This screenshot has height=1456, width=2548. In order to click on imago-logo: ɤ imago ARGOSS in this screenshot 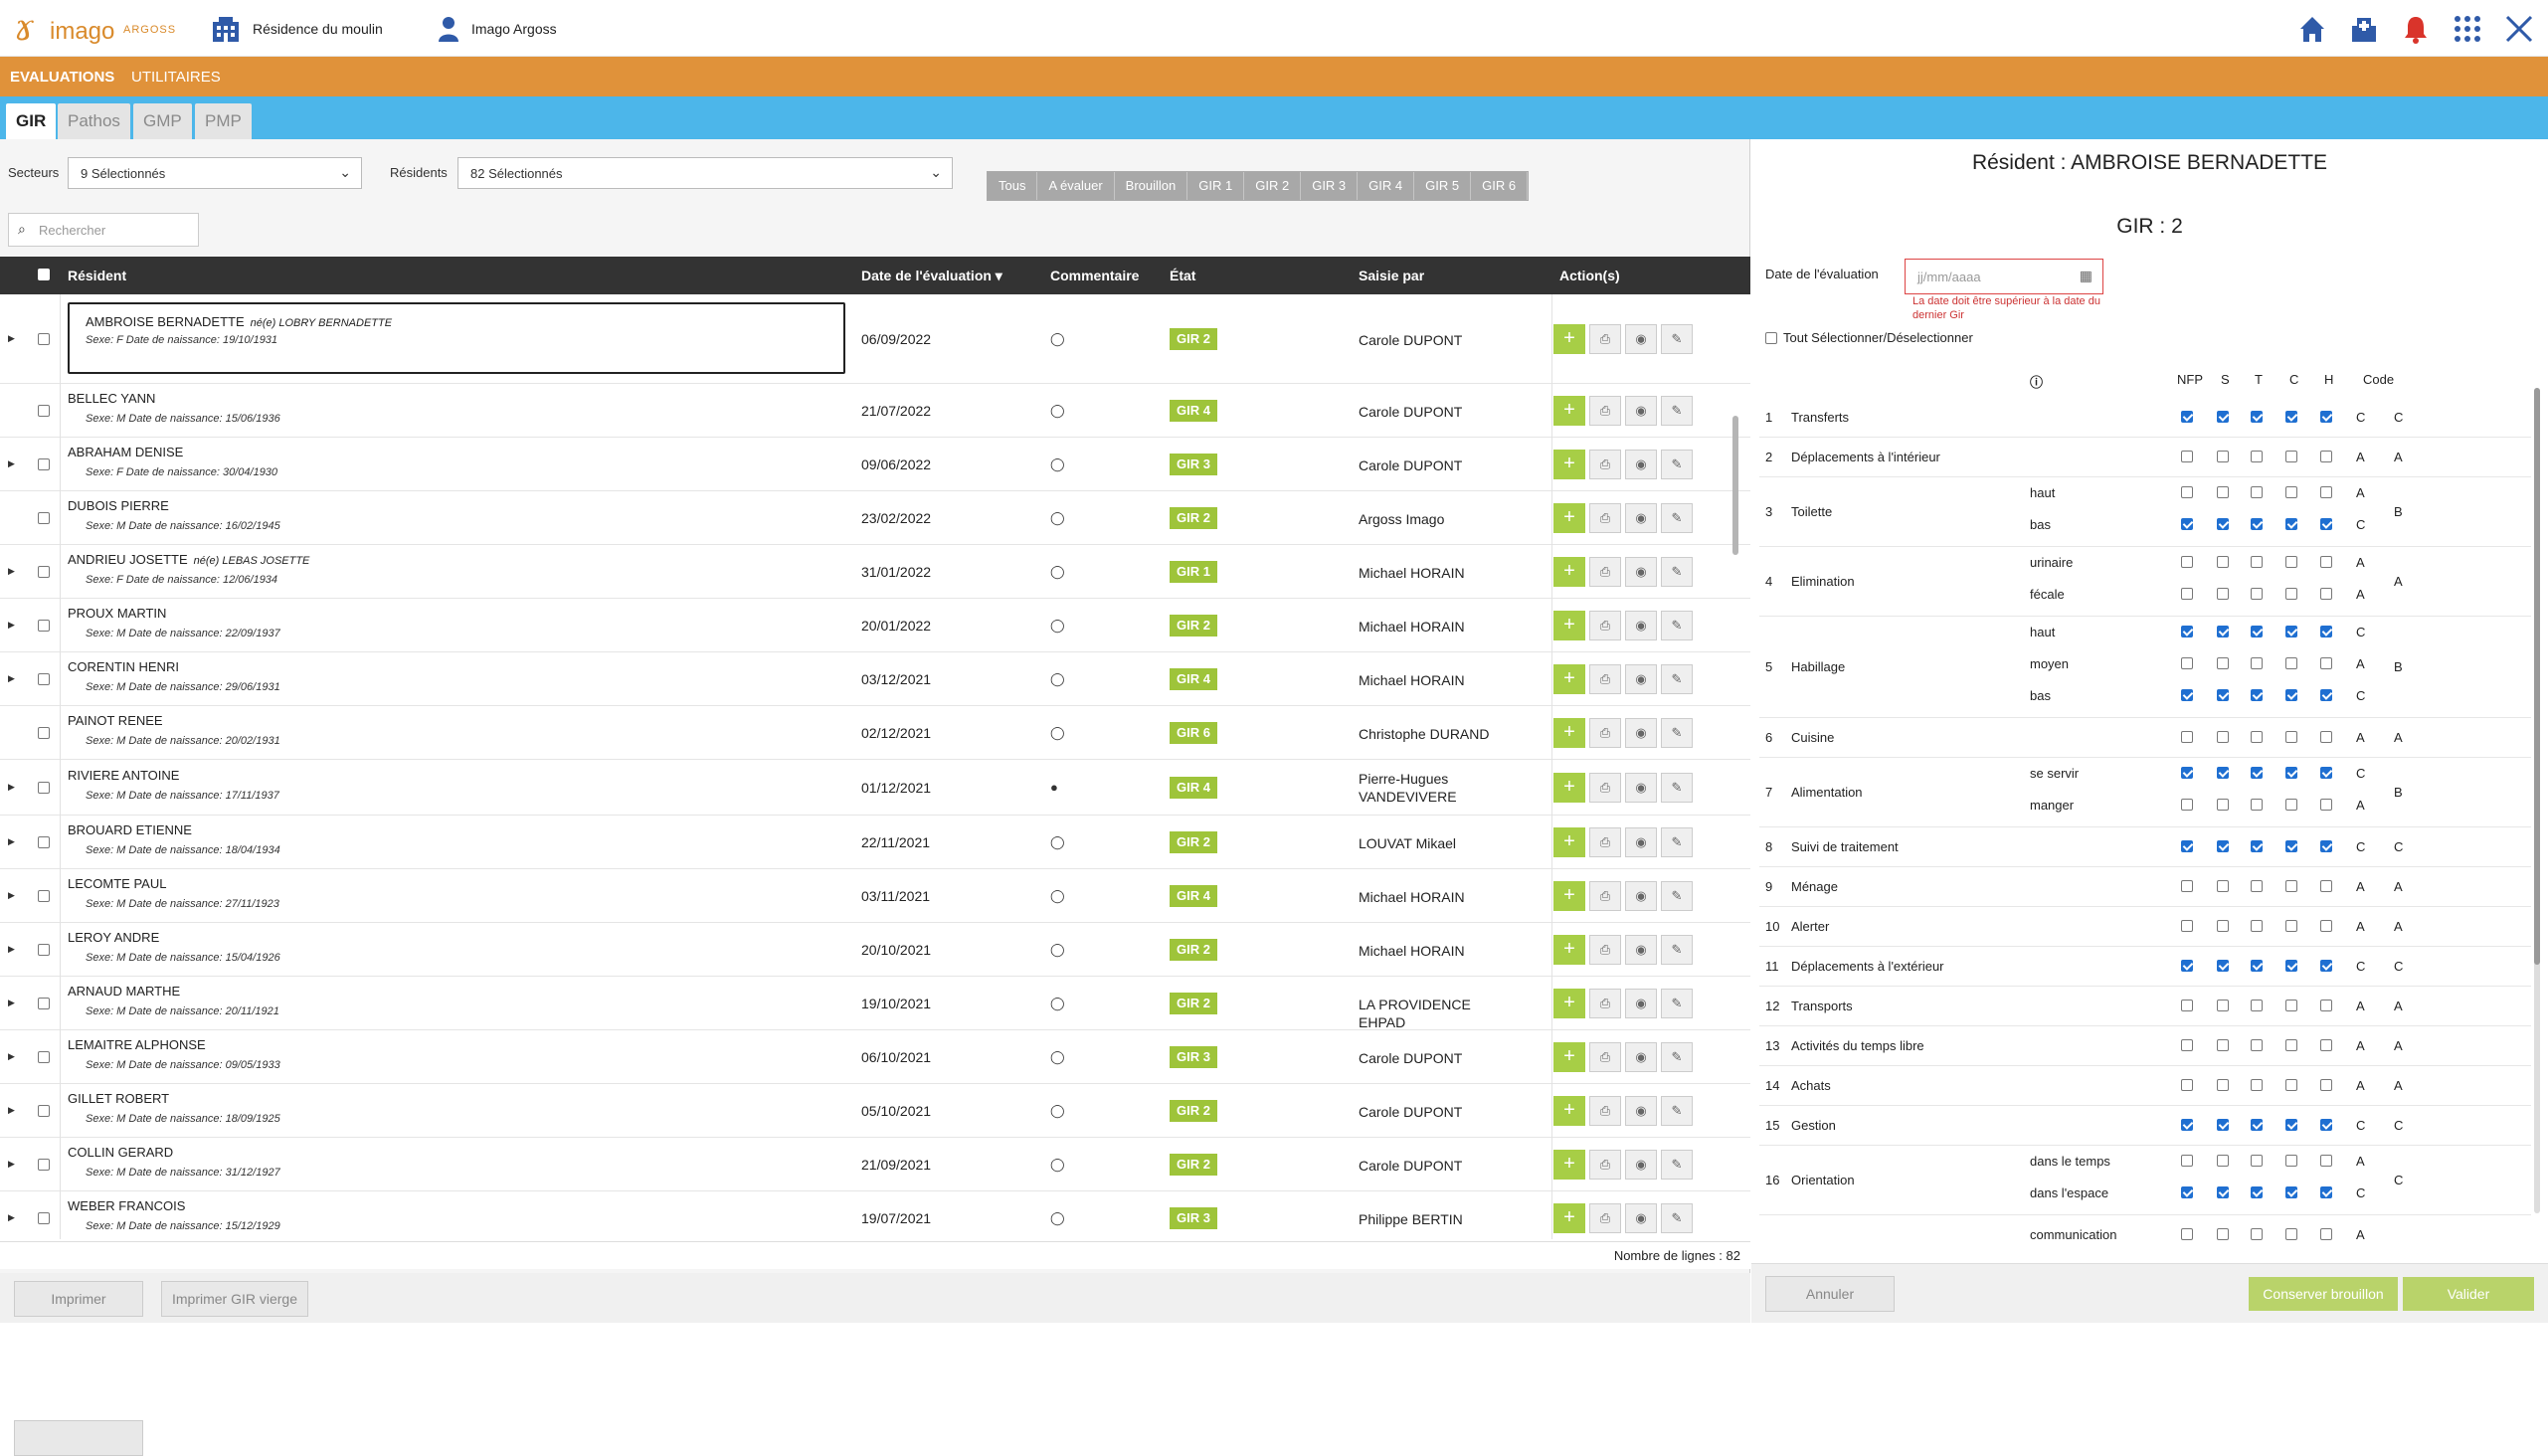, I will do `click(103, 29)`.